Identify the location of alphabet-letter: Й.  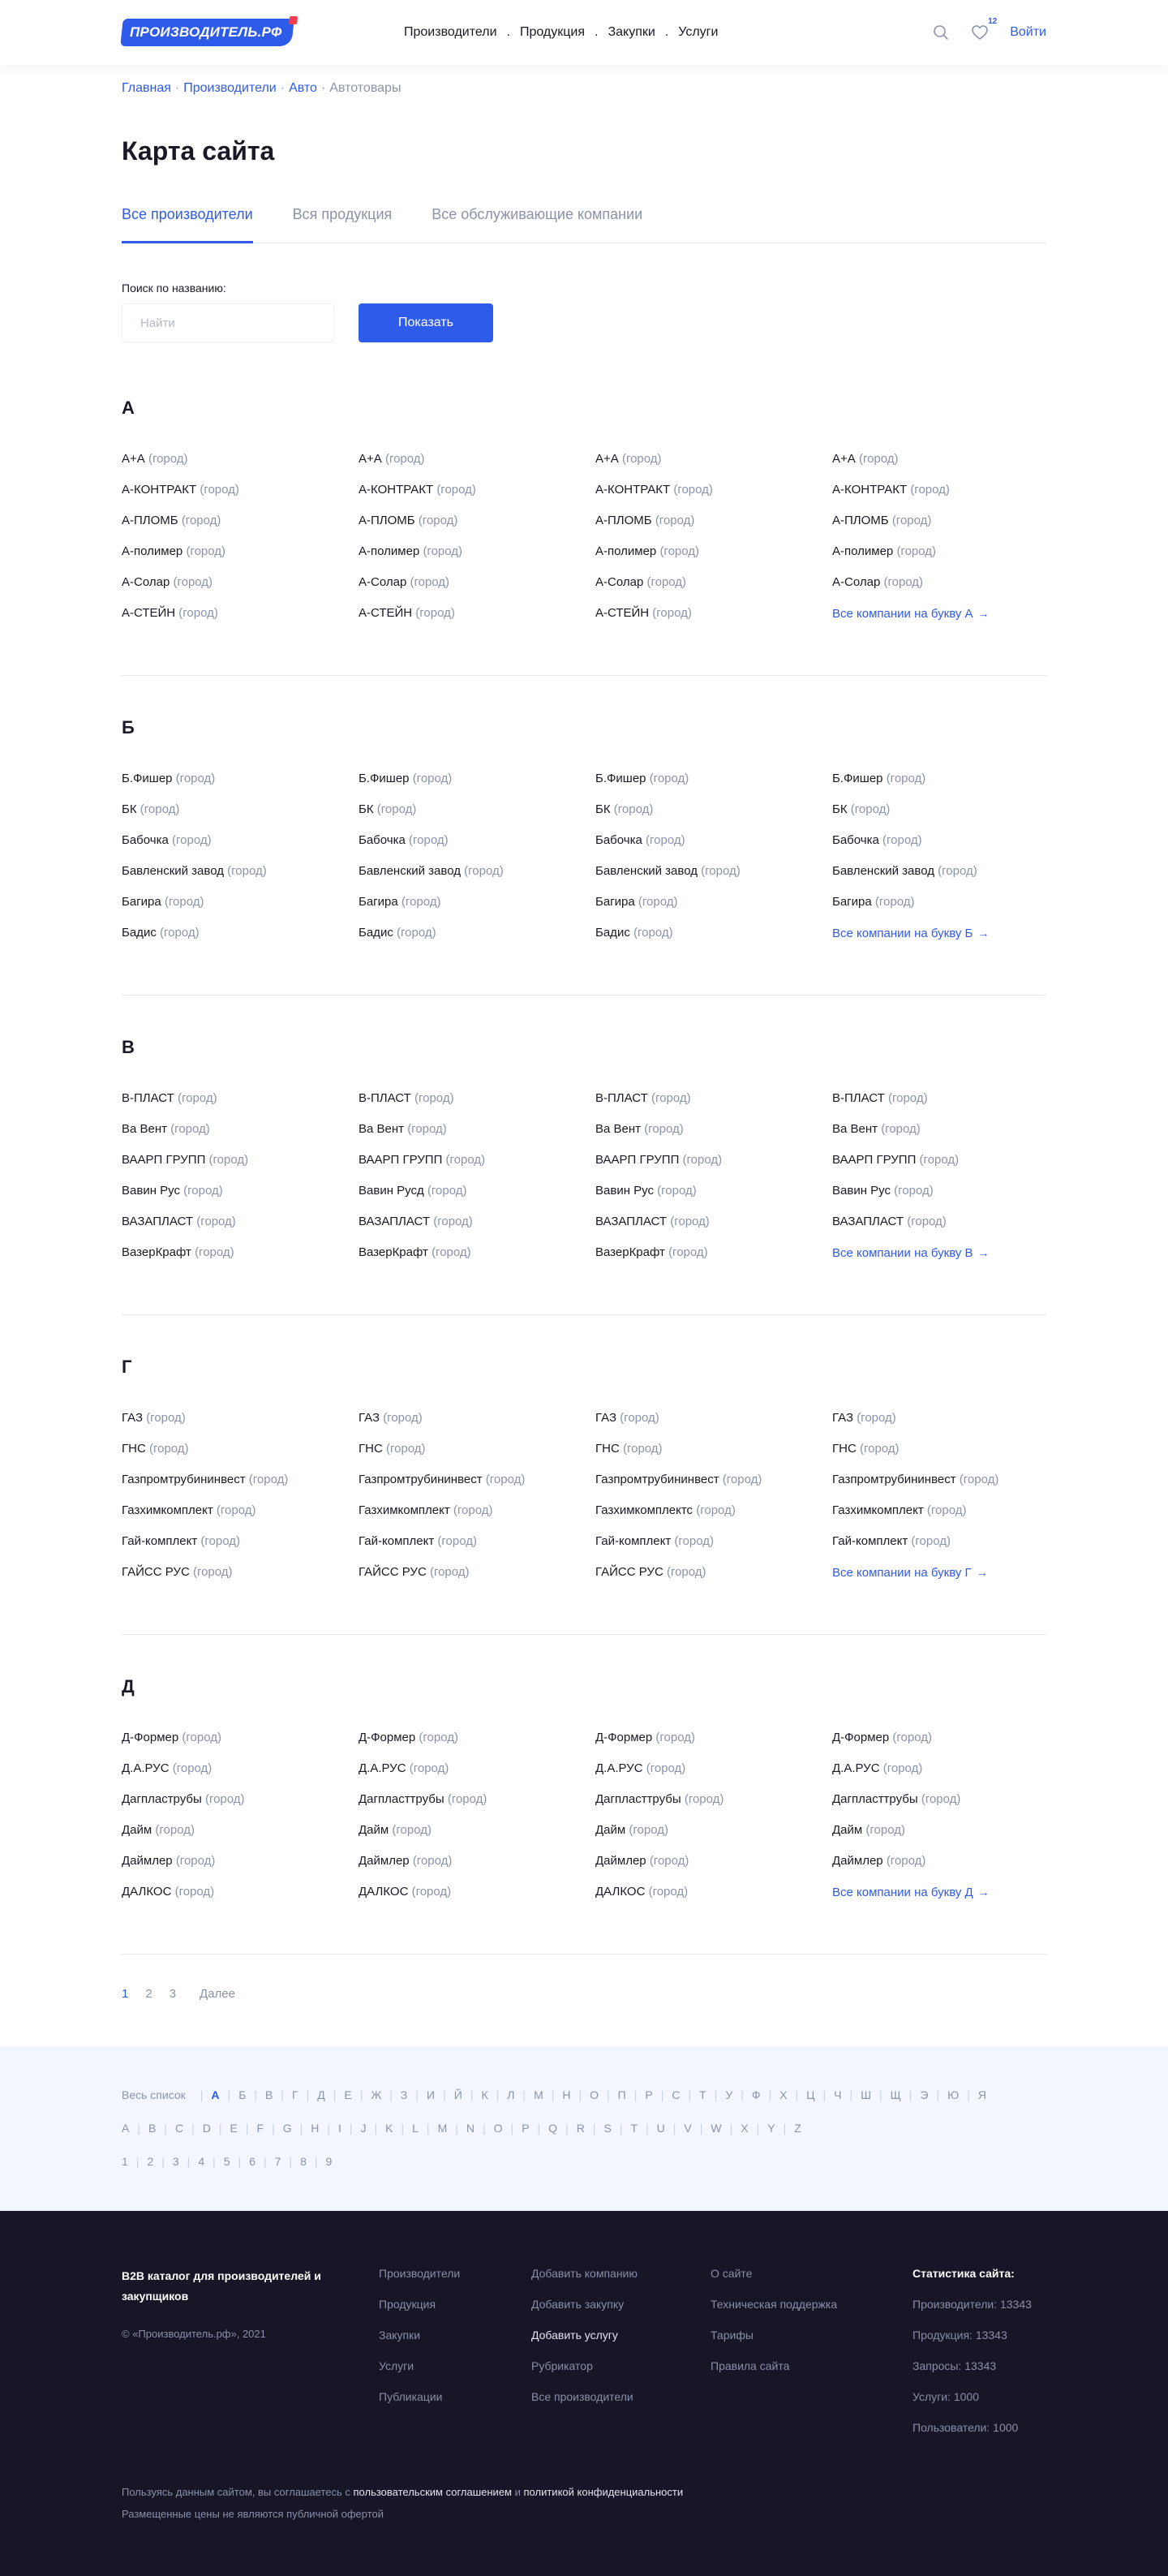
(458, 2094).